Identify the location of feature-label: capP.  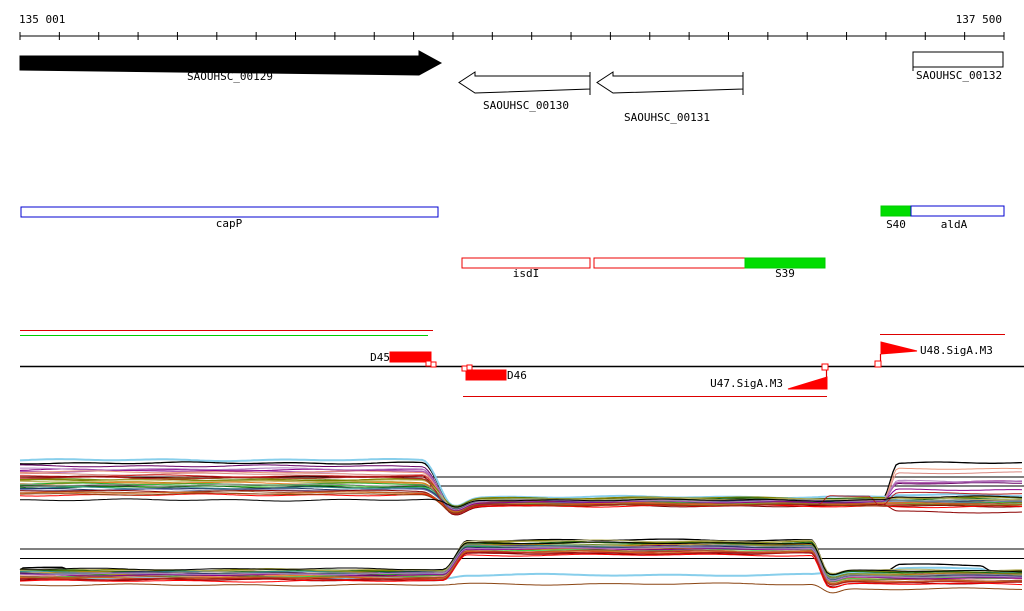
(229, 223).